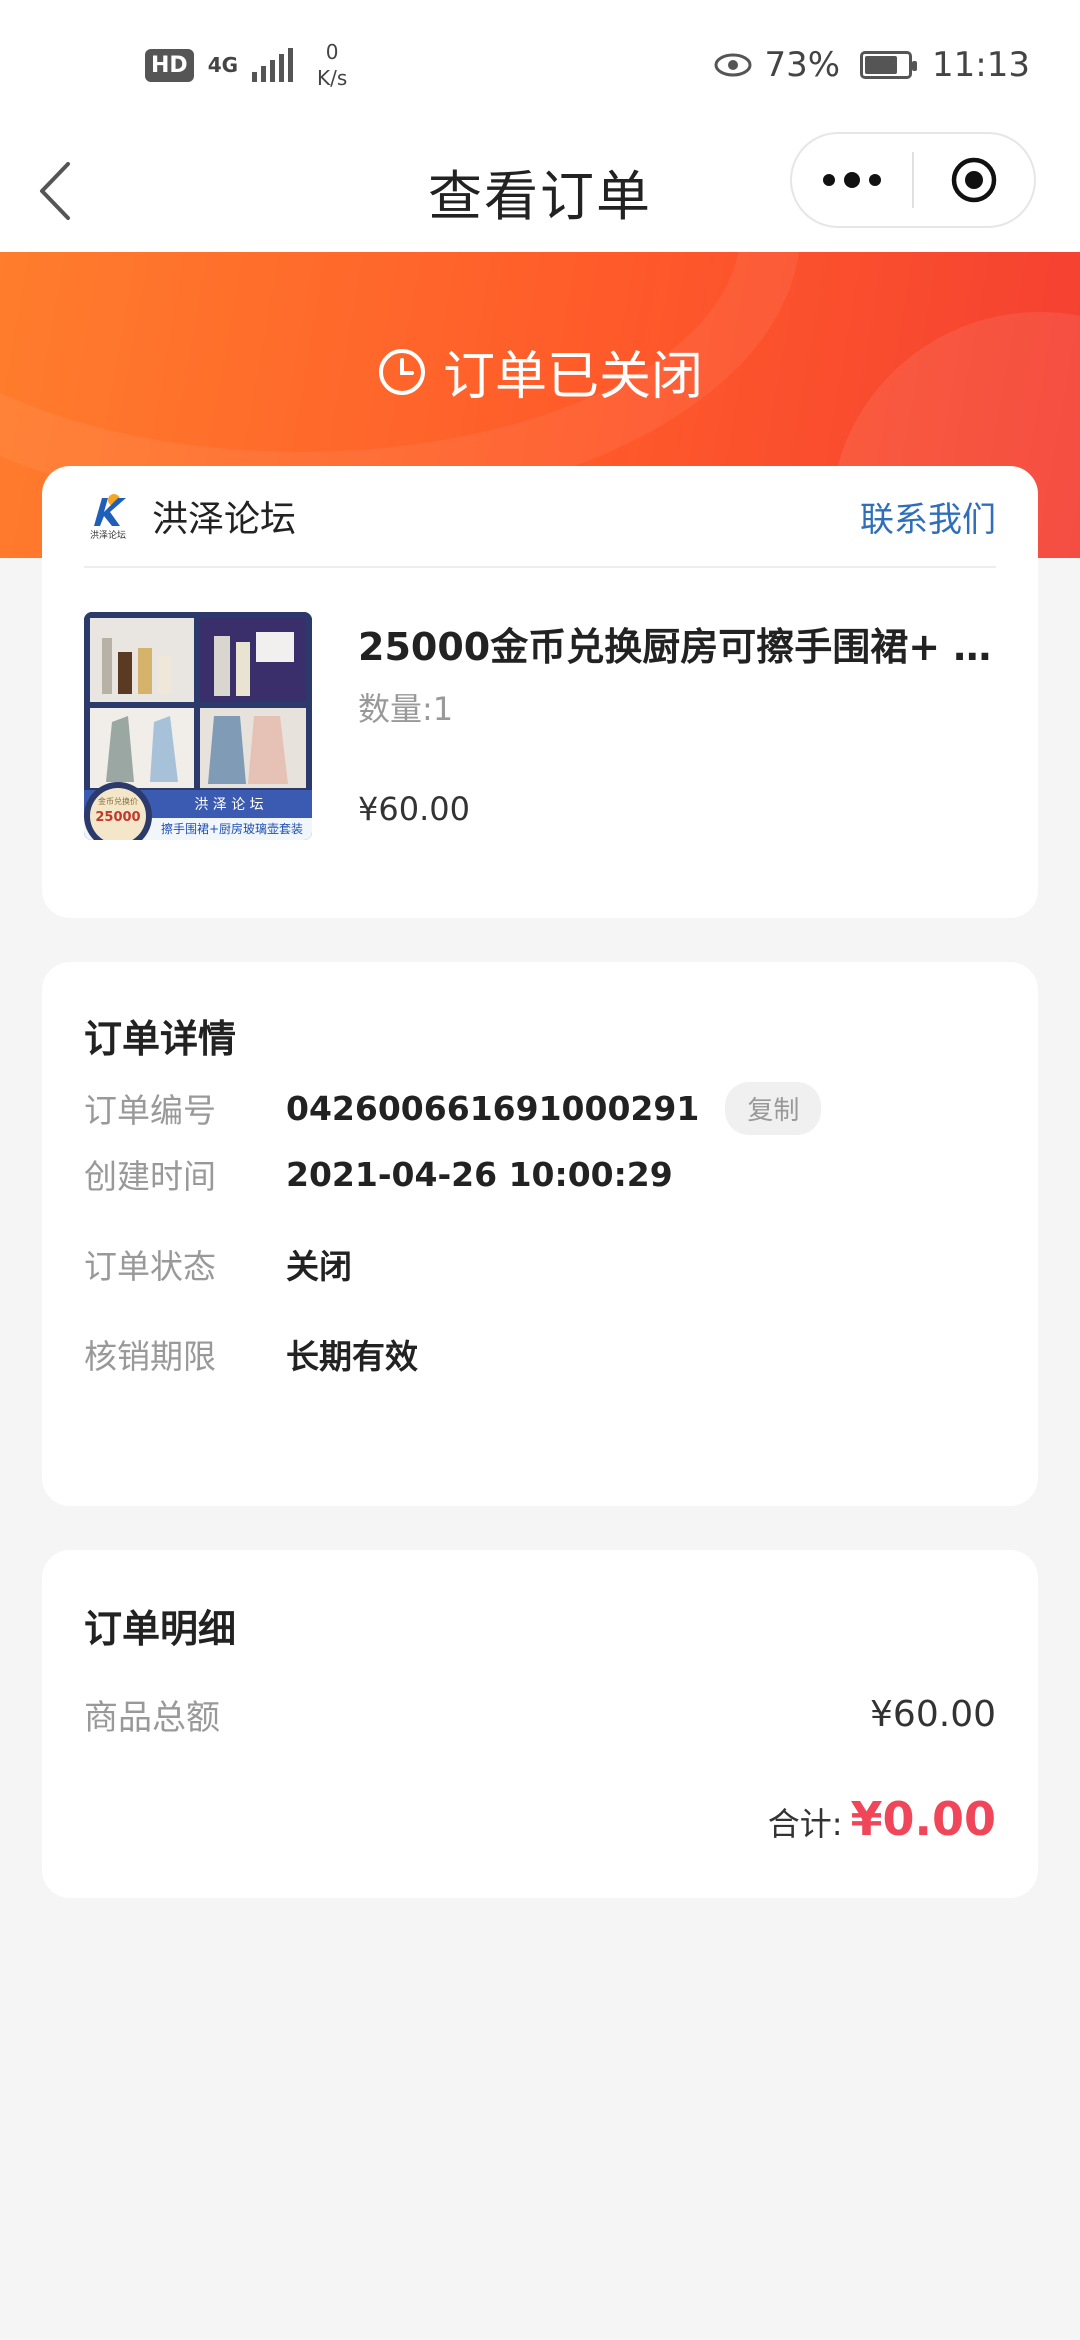 The height and width of the screenshot is (2340, 1080). I want to click on chevron-left-icon, so click(55, 191).